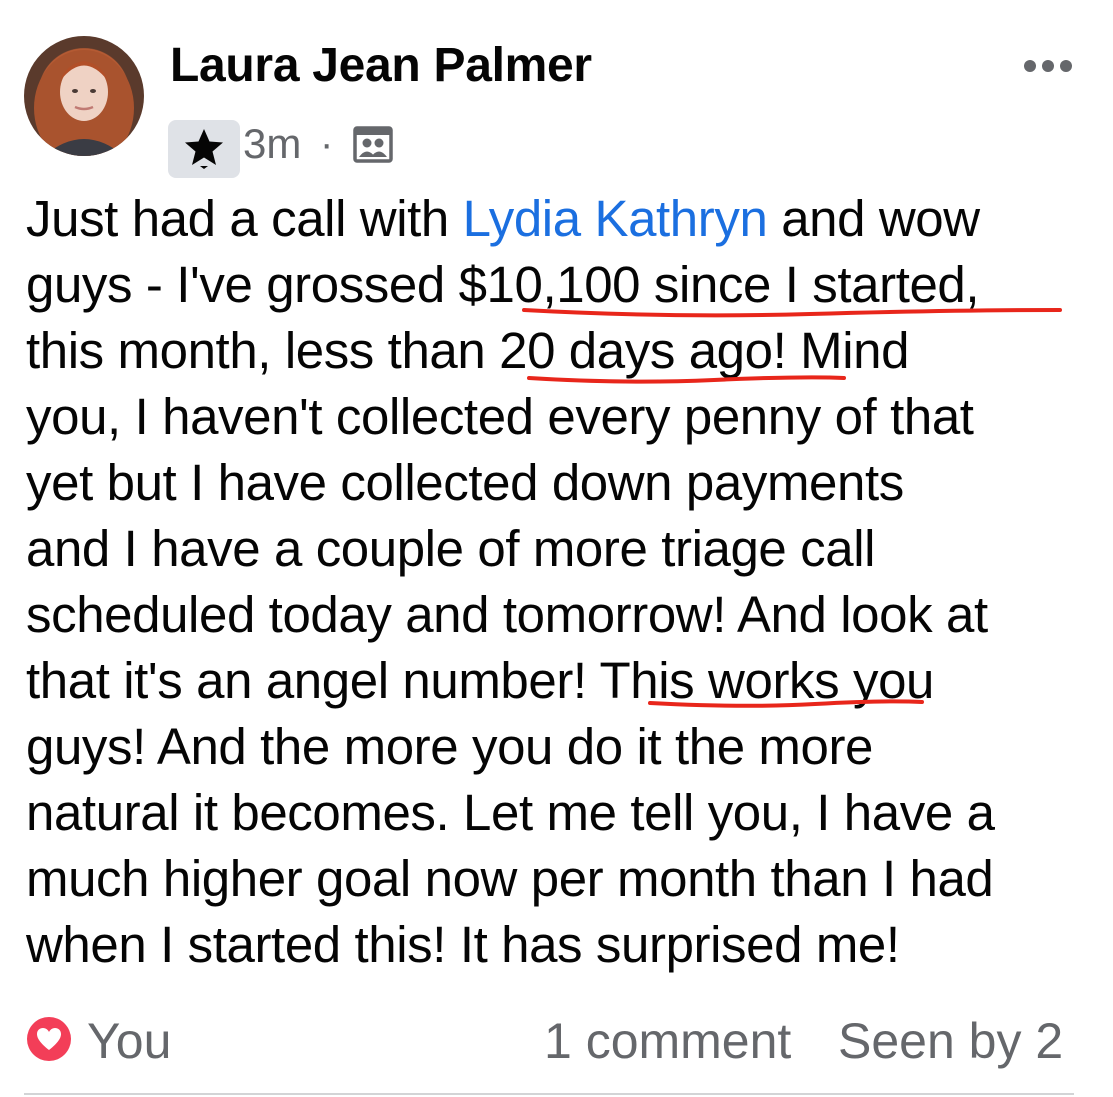 This screenshot has width=1113, height=1097. Describe the element at coordinates (49, 1039) in the screenshot. I see `love-reaction-icon` at that location.